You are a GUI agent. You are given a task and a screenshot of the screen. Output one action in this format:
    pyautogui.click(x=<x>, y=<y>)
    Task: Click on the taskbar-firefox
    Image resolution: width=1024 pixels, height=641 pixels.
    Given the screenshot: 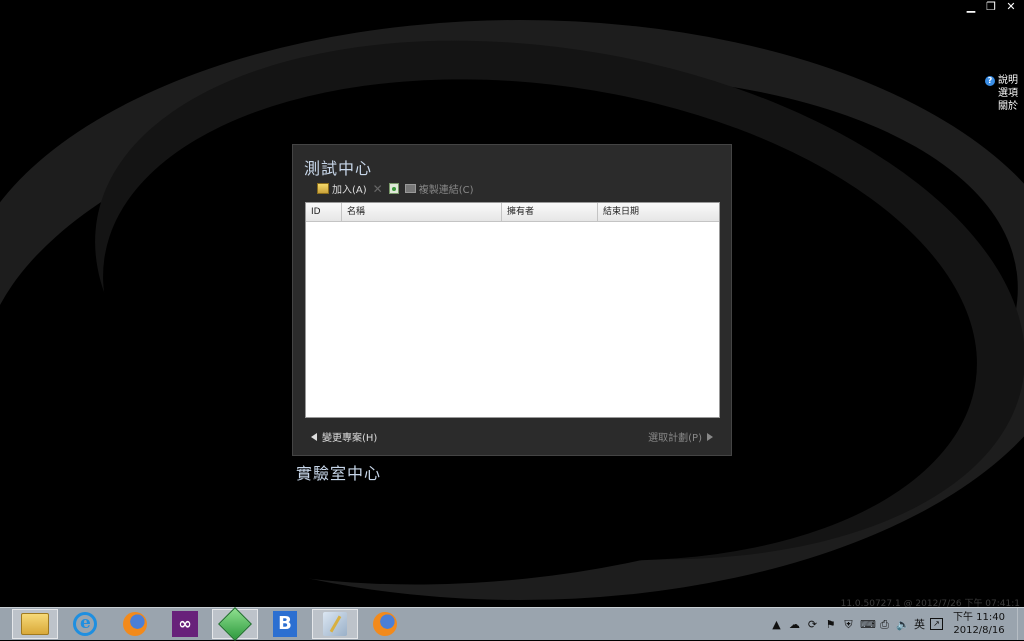 What is the action you would take?
    pyautogui.click(x=135, y=624)
    